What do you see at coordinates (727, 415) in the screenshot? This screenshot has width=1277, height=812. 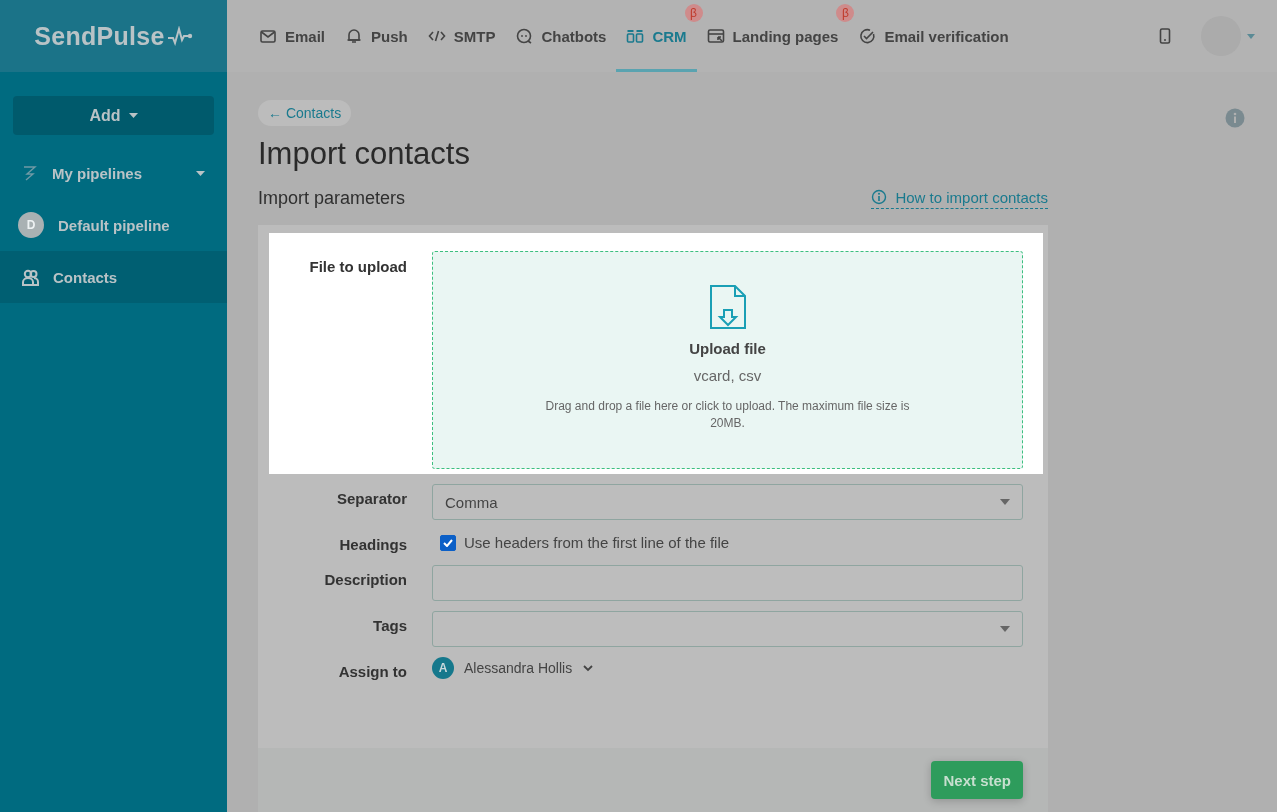 I see `upload-hint: Drag and drop a file here or click to upload. The maximum file size is 20MB.` at bounding box center [727, 415].